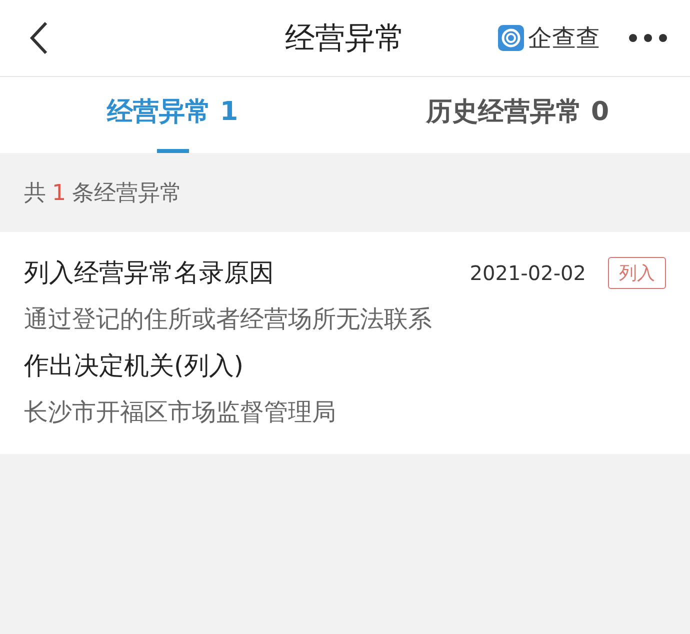  I want to click on tab: 经营异常 1, so click(172, 115).